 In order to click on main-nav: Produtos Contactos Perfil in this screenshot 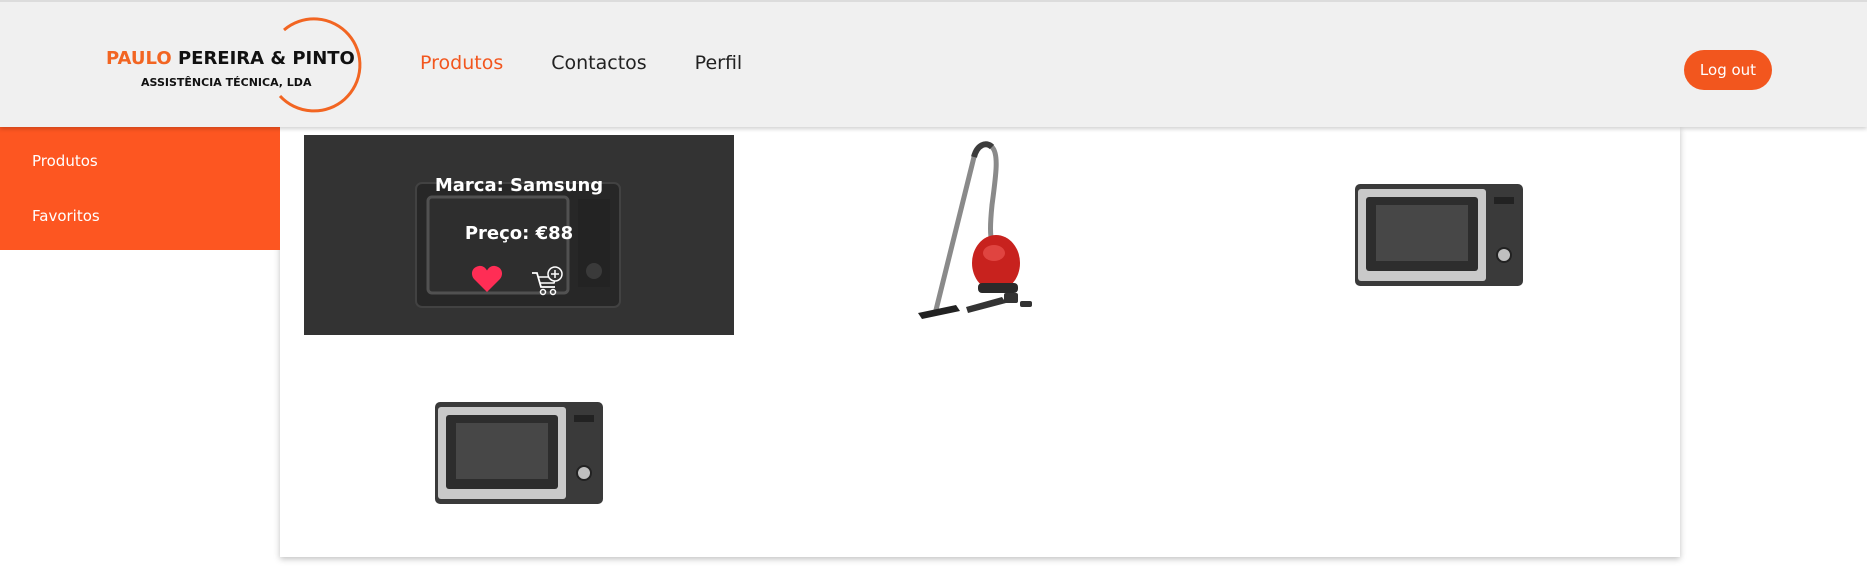, I will do `click(581, 63)`.